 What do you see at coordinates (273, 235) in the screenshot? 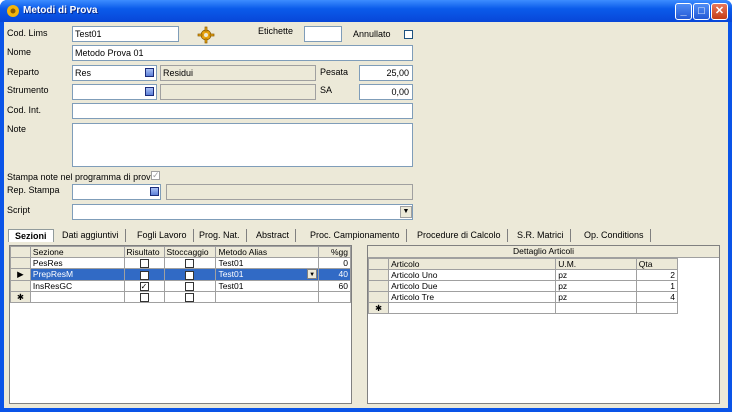
I see `tab-abstract: Abstract` at bounding box center [273, 235].